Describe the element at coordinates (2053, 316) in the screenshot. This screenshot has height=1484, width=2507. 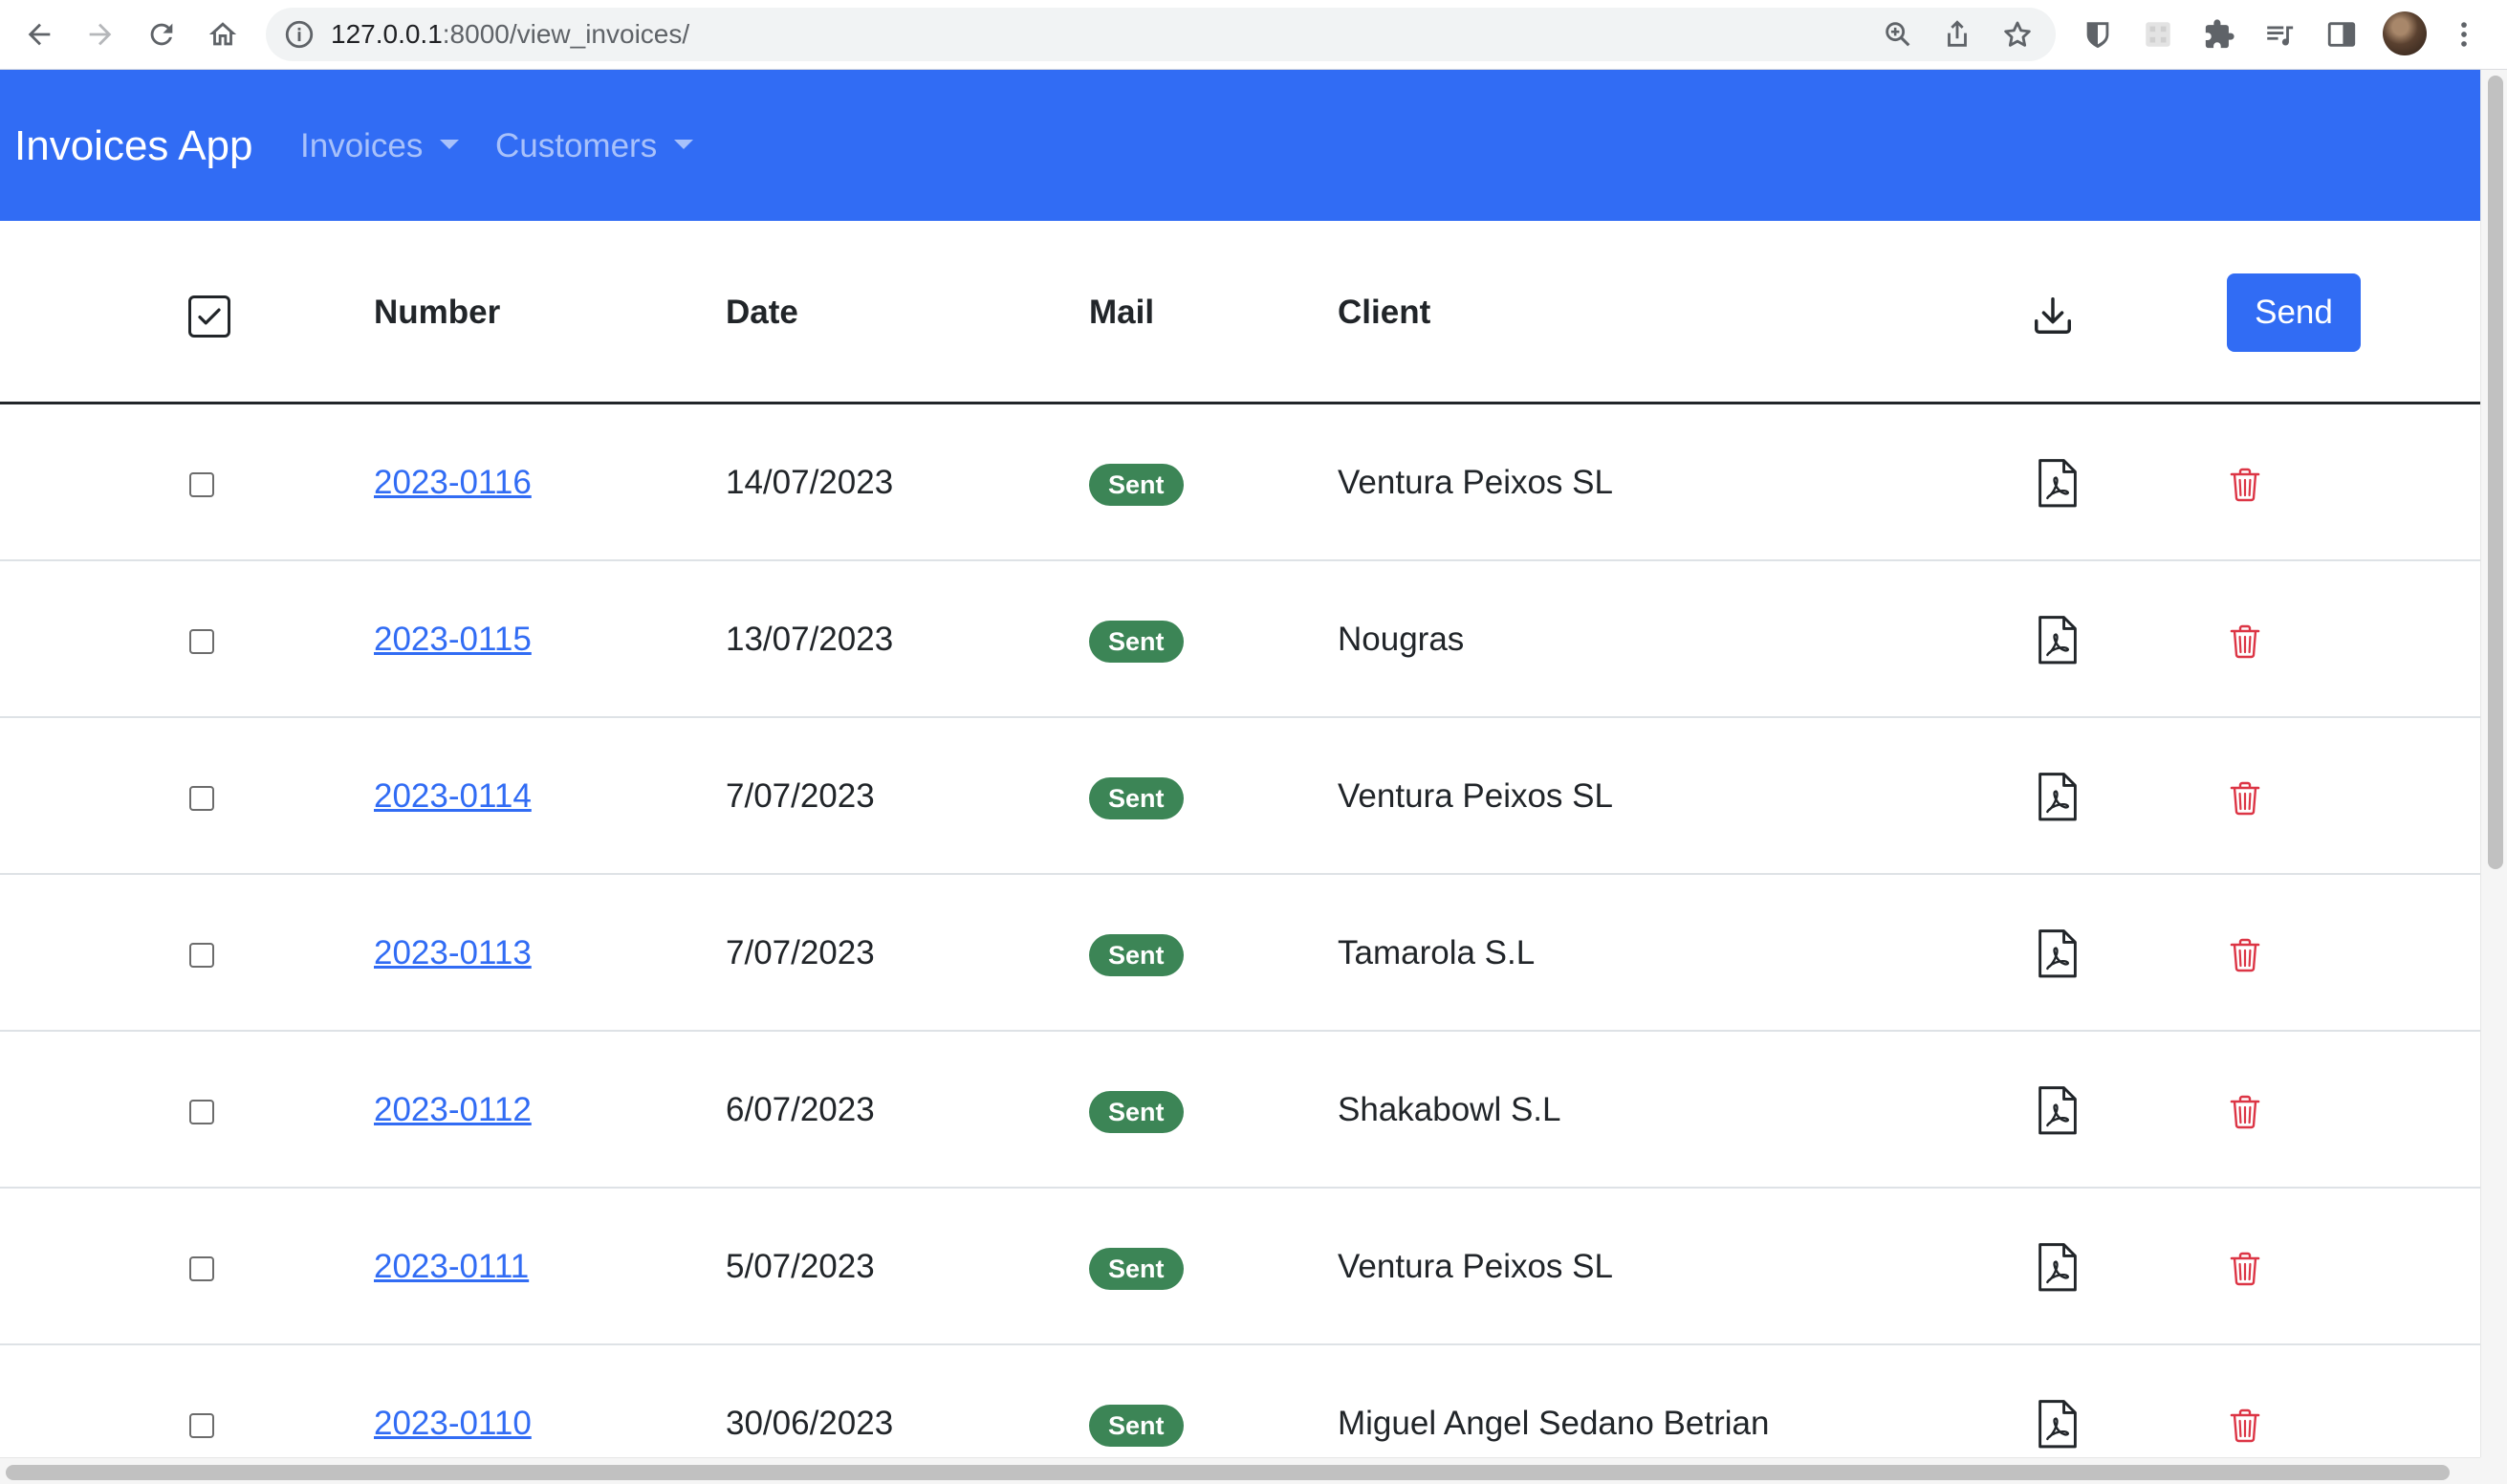
I see `download-icon` at that location.